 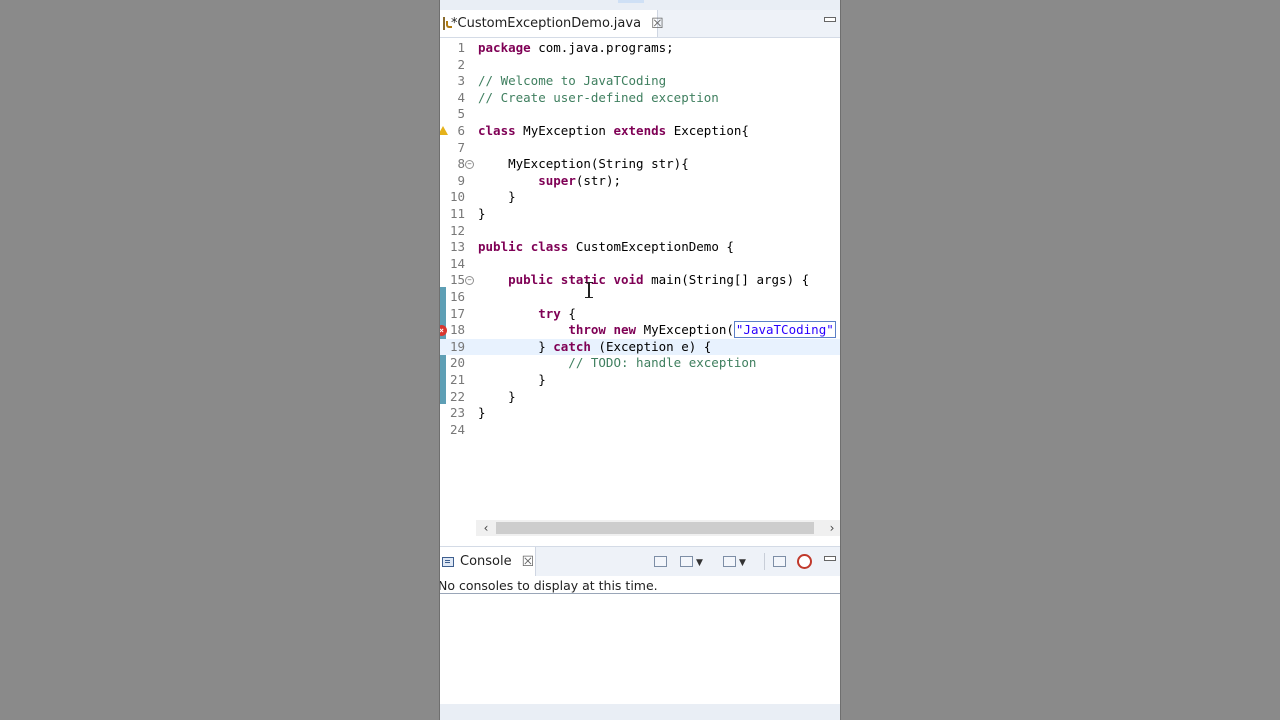 I want to click on code-text: } catch (Exception e) {, so click(x=594, y=347).